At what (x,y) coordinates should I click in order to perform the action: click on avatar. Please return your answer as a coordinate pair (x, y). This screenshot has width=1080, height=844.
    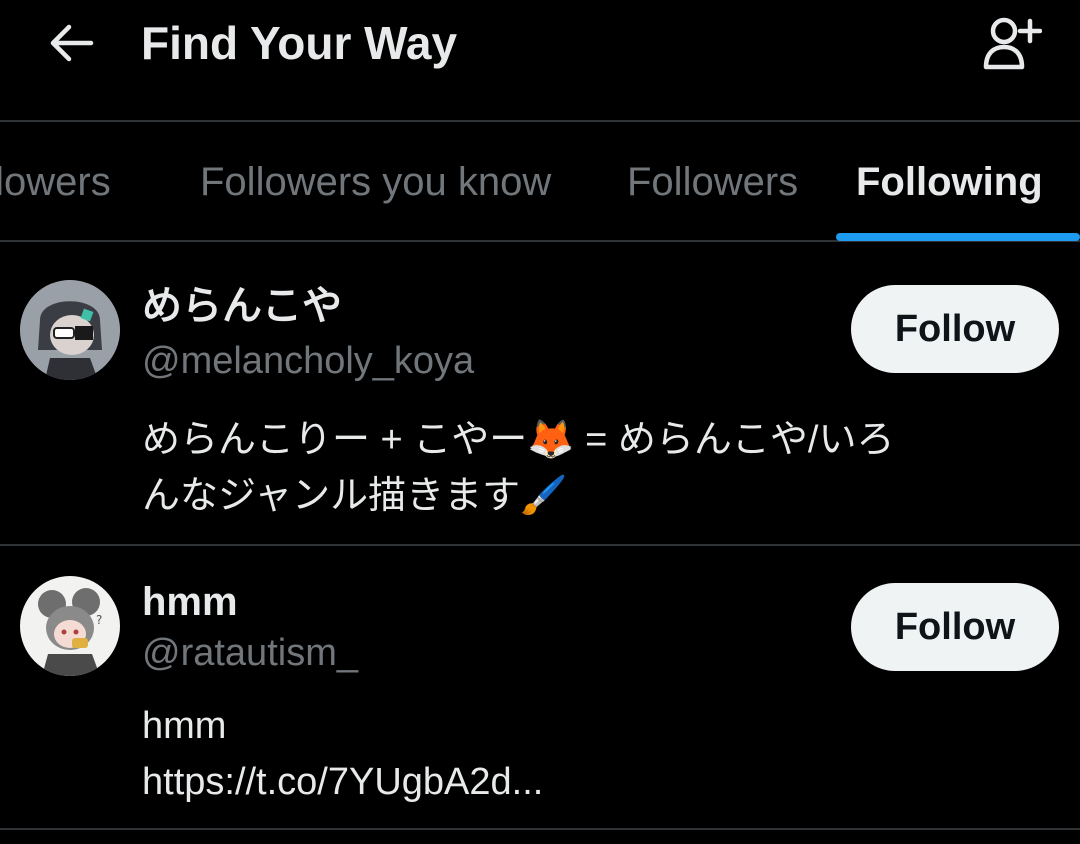
    Looking at the image, I should click on (70, 330).